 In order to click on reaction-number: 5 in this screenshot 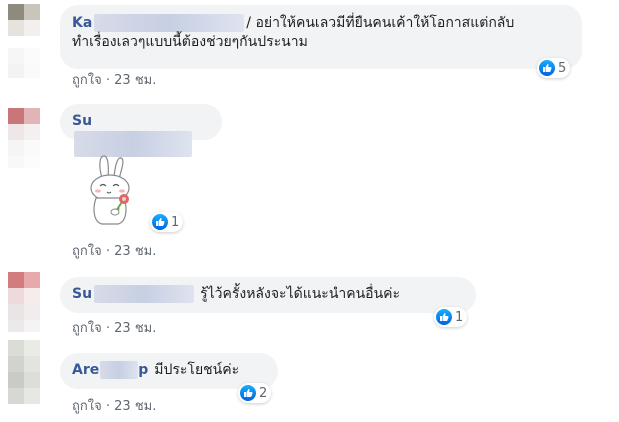, I will do `click(562, 68)`.